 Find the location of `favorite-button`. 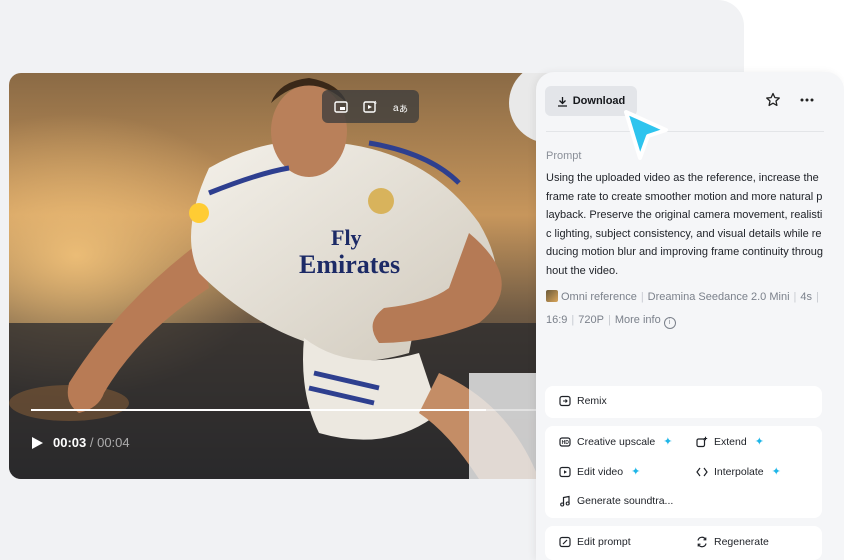

favorite-button is located at coordinates (774, 101).